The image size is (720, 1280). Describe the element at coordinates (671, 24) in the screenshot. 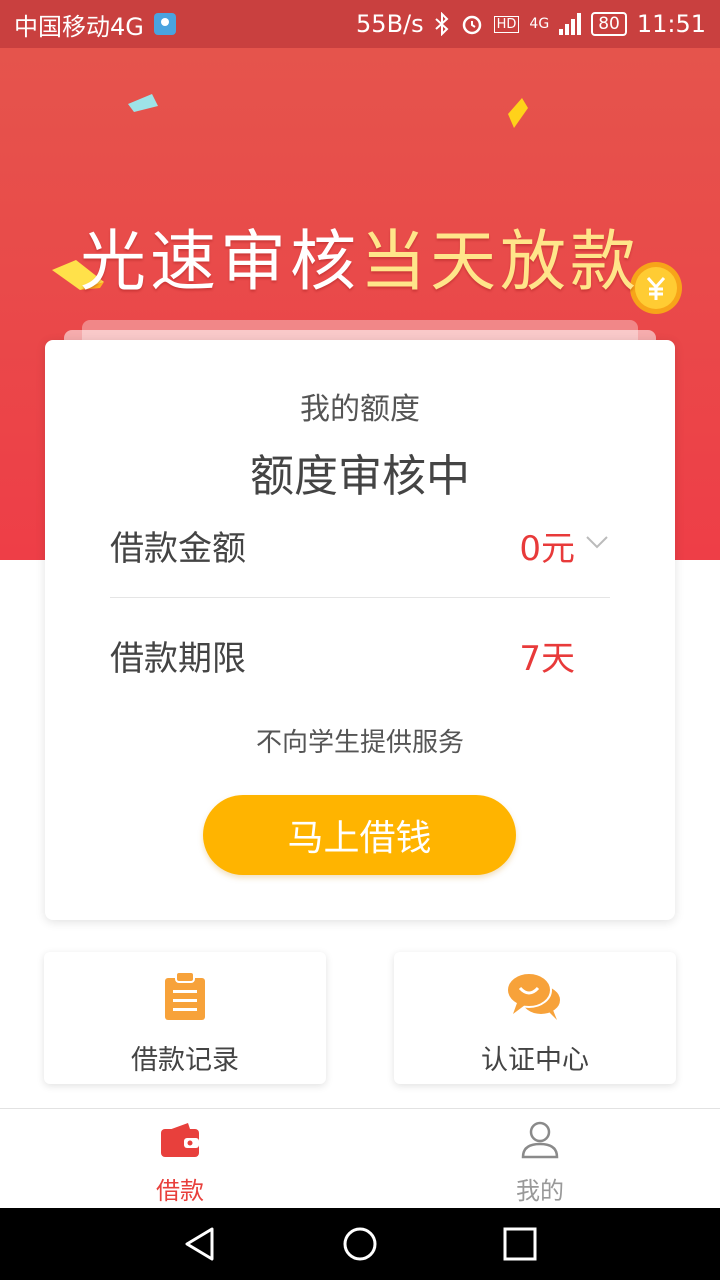

I see `clock: 11:51` at that location.